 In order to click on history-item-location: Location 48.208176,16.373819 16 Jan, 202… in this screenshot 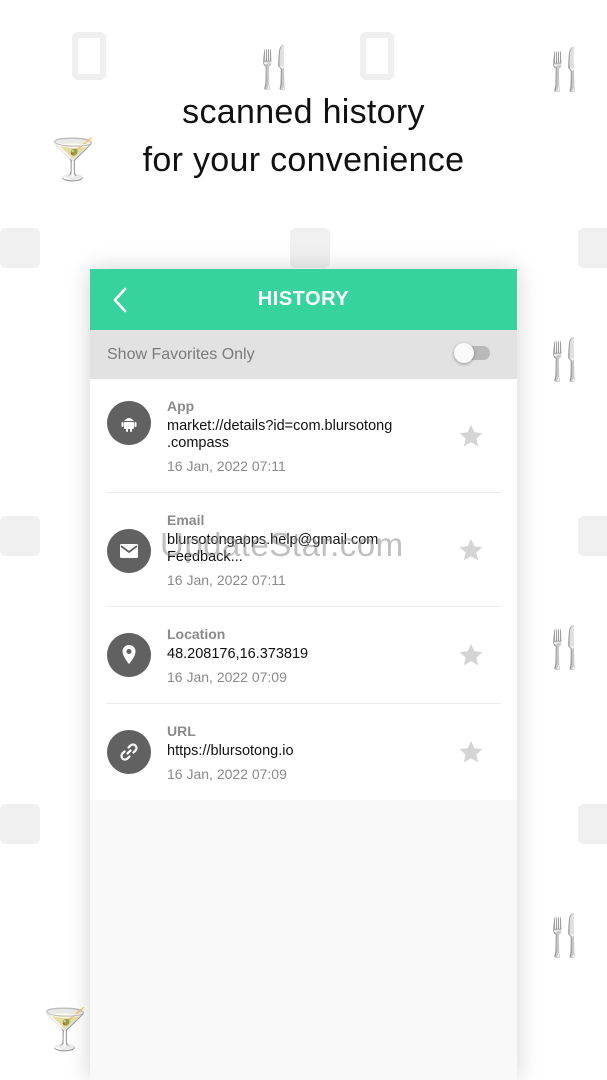, I will do `click(303, 655)`.